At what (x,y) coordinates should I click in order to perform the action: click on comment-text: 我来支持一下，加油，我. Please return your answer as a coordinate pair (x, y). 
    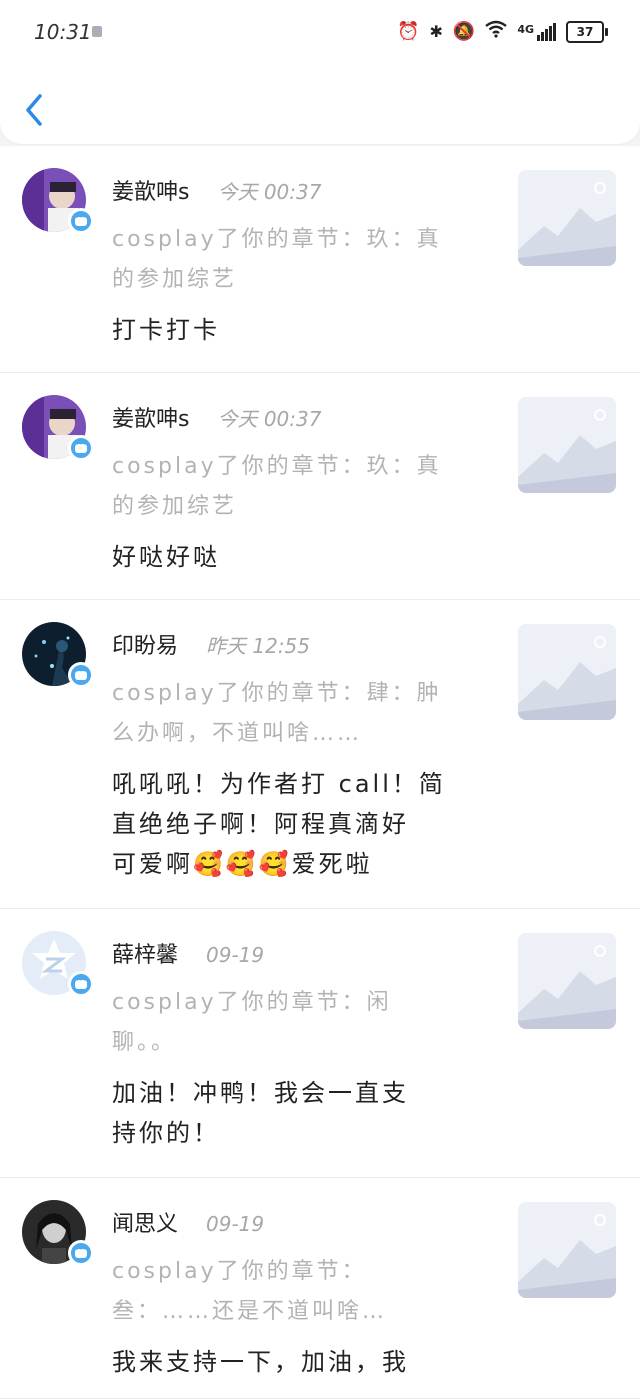
    Looking at the image, I should click on (302, 1362).